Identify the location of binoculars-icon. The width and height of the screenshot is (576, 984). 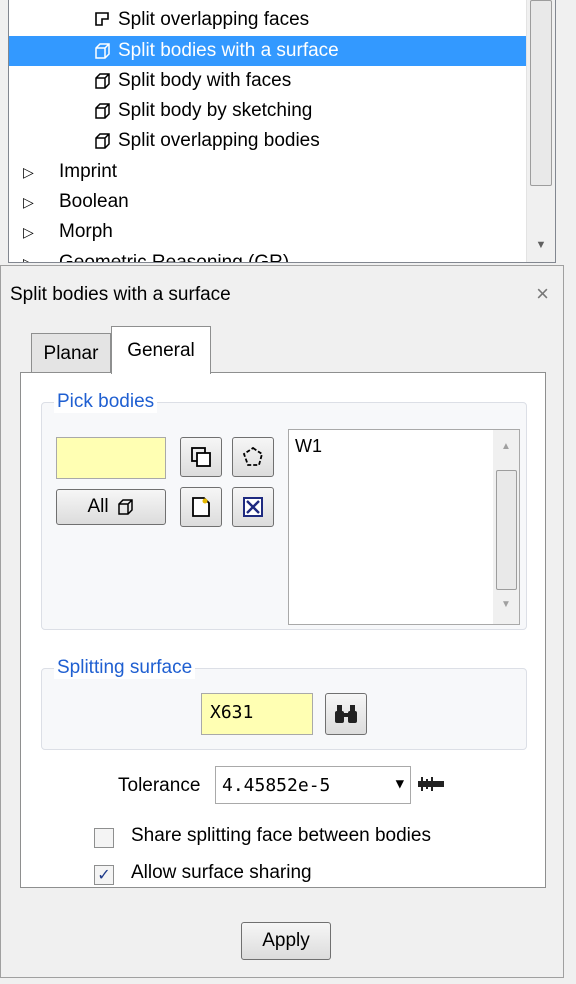
(346, 714).